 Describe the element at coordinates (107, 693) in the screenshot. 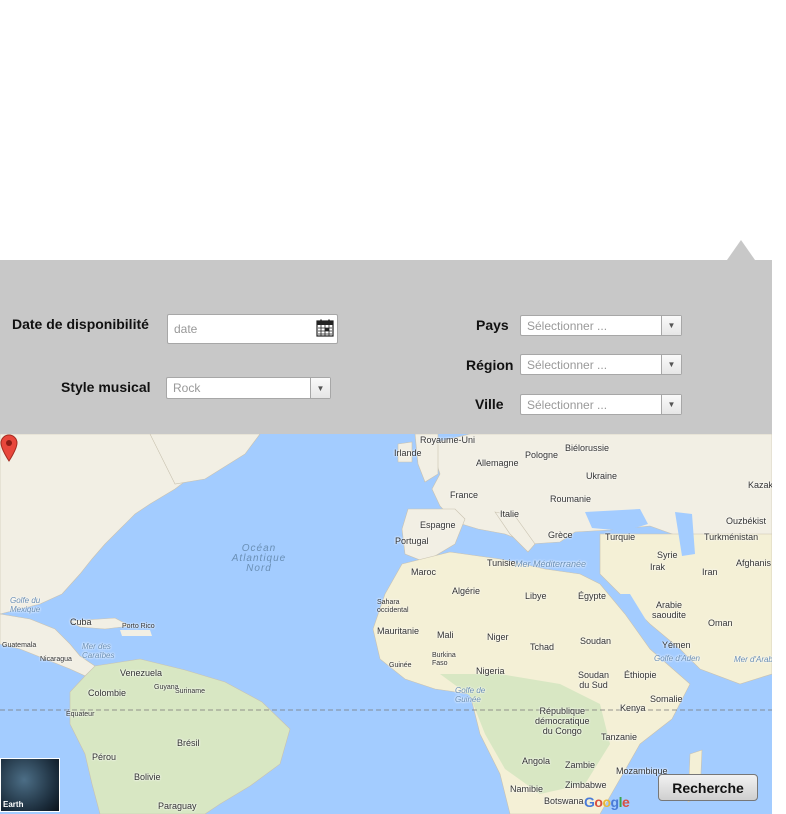

I see `map-label-colombie: Colombie` at that location.